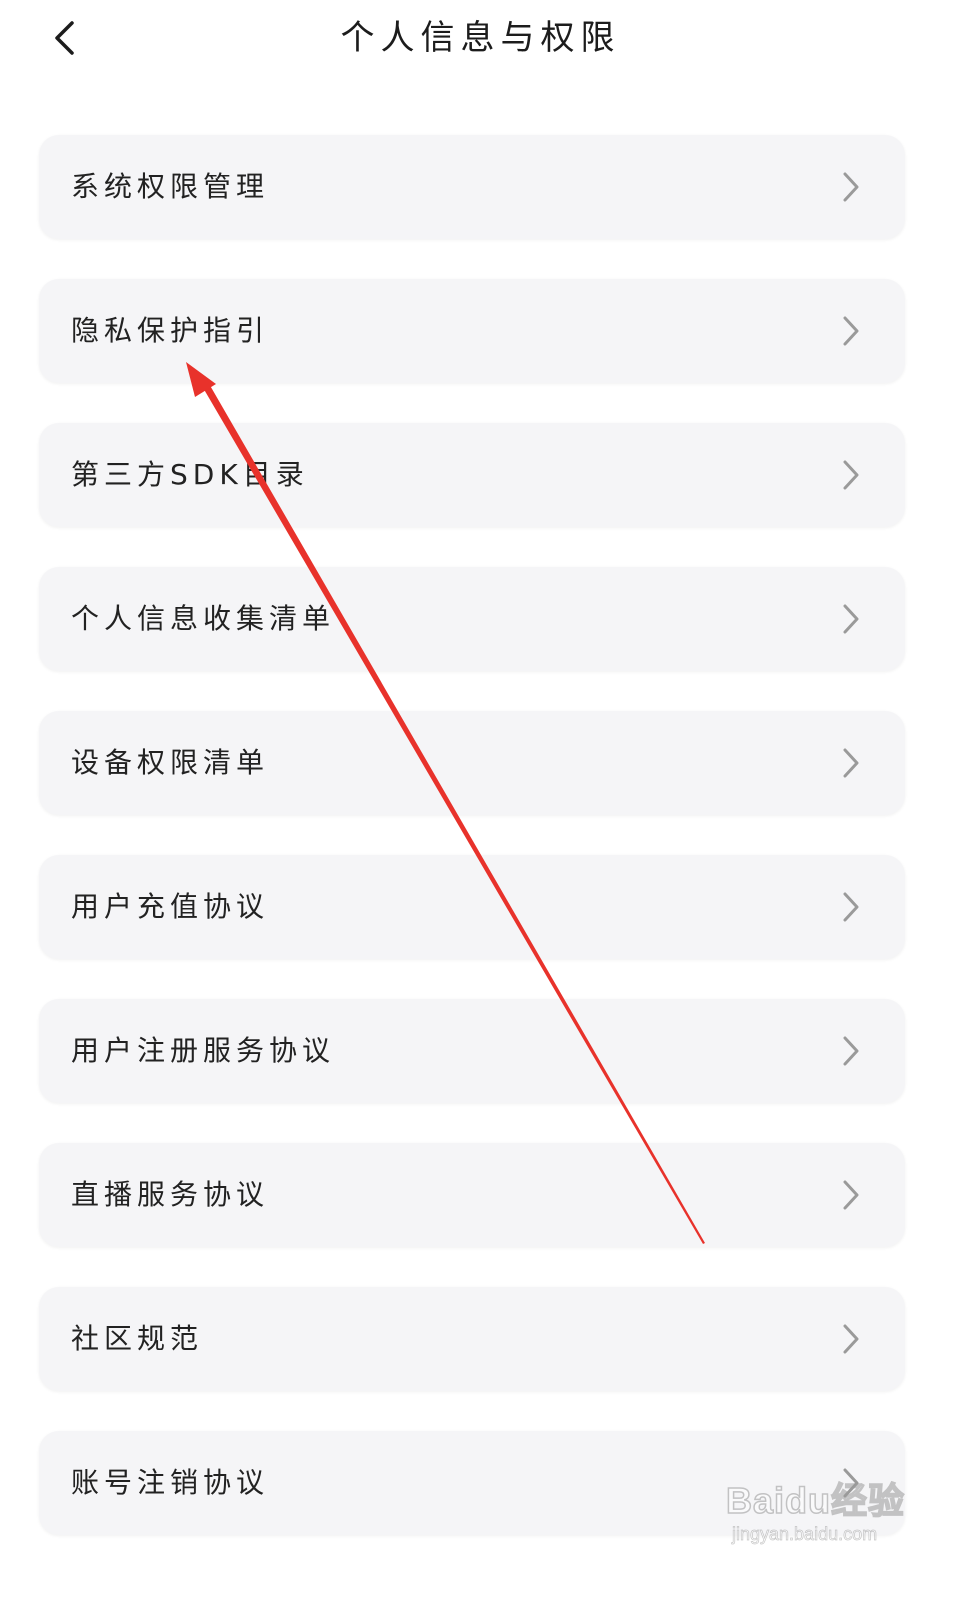 This screenshot has height=1600, width=961. What do you see at coordinates (170, 906) in the screenshot?
I see `menu-item-label: 用户充值协议` at bounding box center [170, 906].